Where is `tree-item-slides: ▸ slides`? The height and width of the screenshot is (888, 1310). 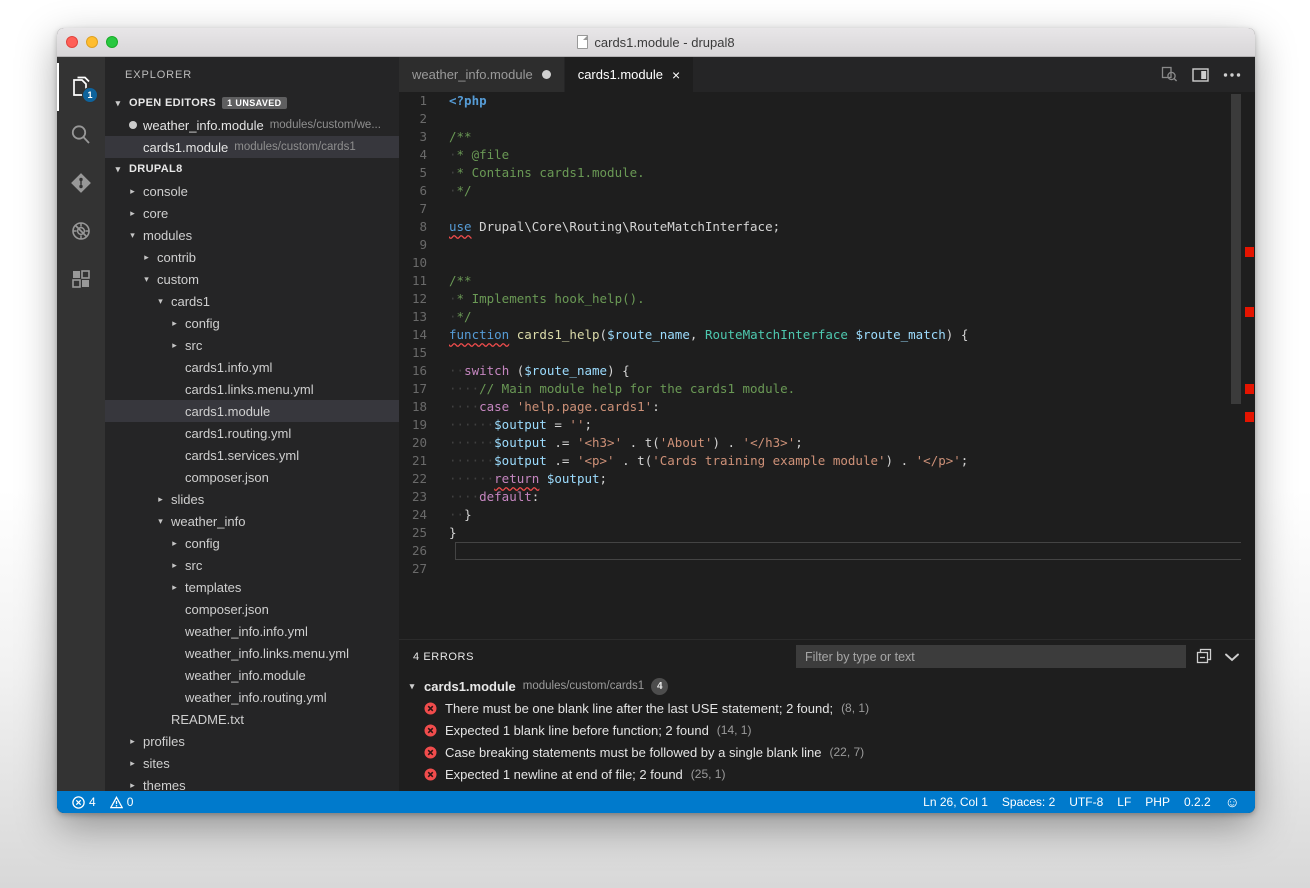 tree-item-slides: ▸ slides is located at coordinates (252, 499).